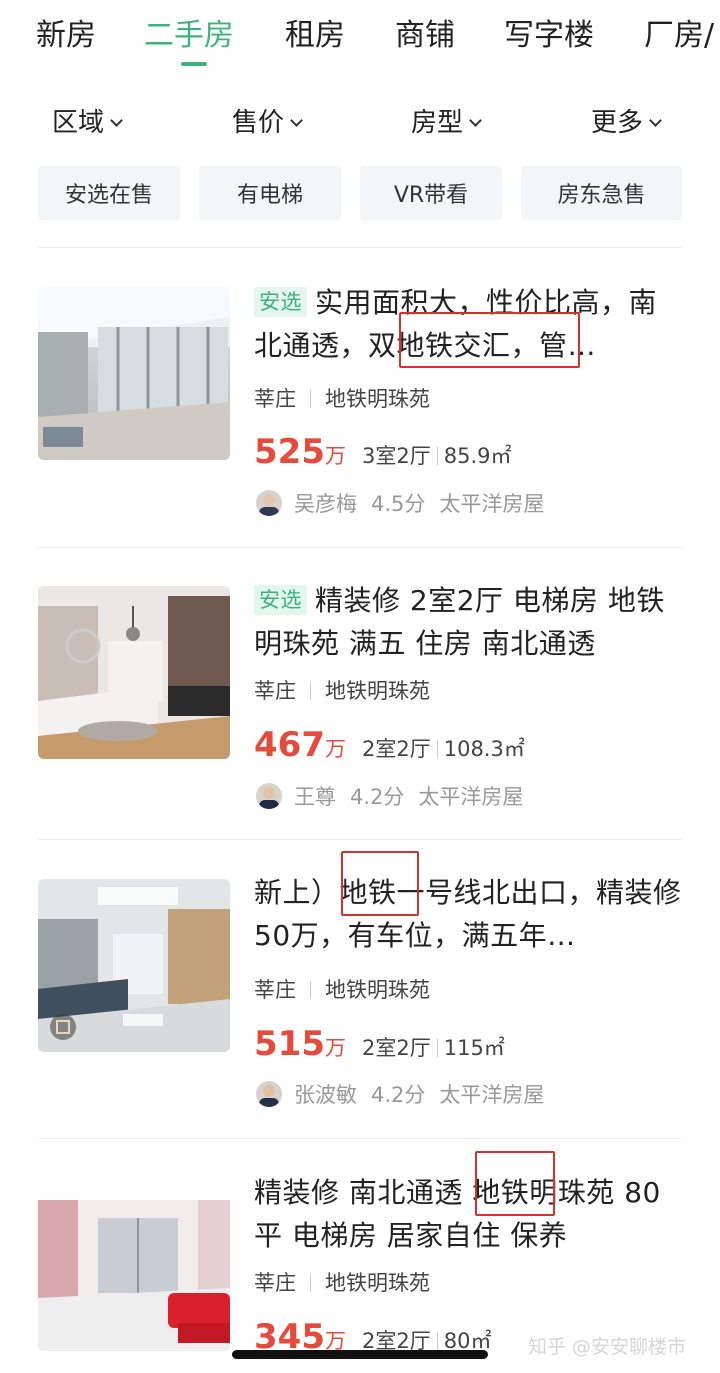  I want to click on agent-name: 吴彦梅, so click(325, 504).